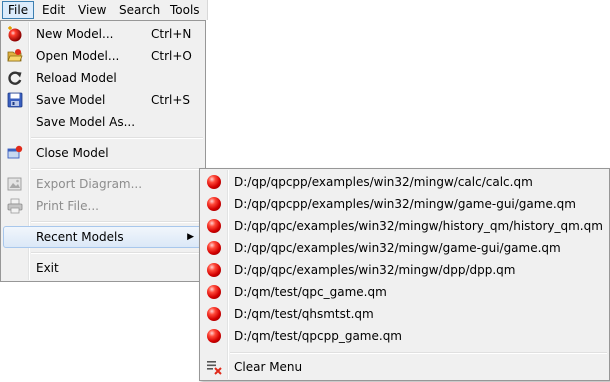 This screenshot has width=610, height=382. Describe the element at coordinates (404, 336) in the screenshot. I see `recent-model-item: D:/qm/test/qpcpp_game.qm` at that location.